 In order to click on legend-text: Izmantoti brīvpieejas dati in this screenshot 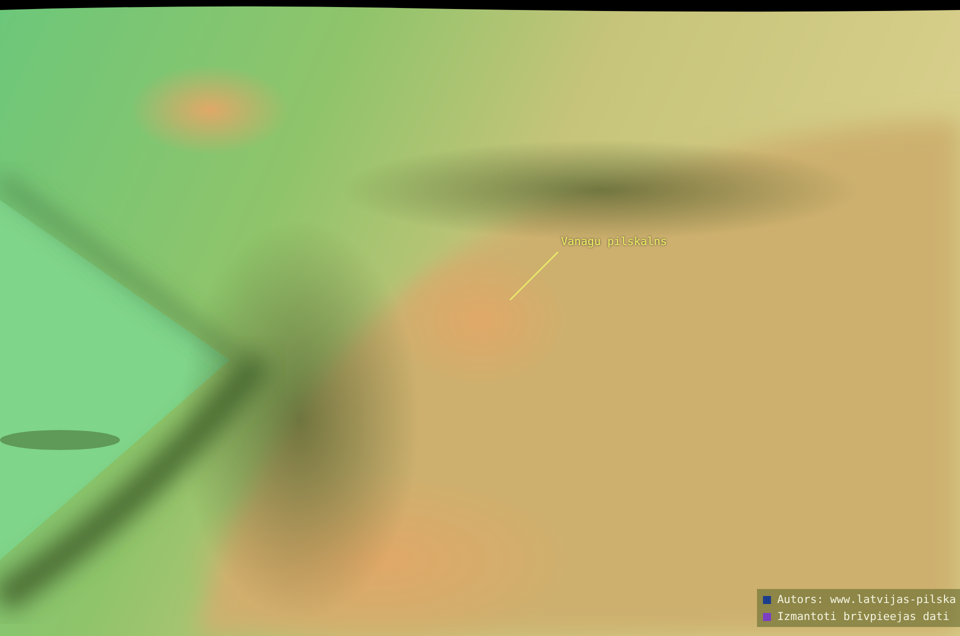, I will do `click(863, 616)`.